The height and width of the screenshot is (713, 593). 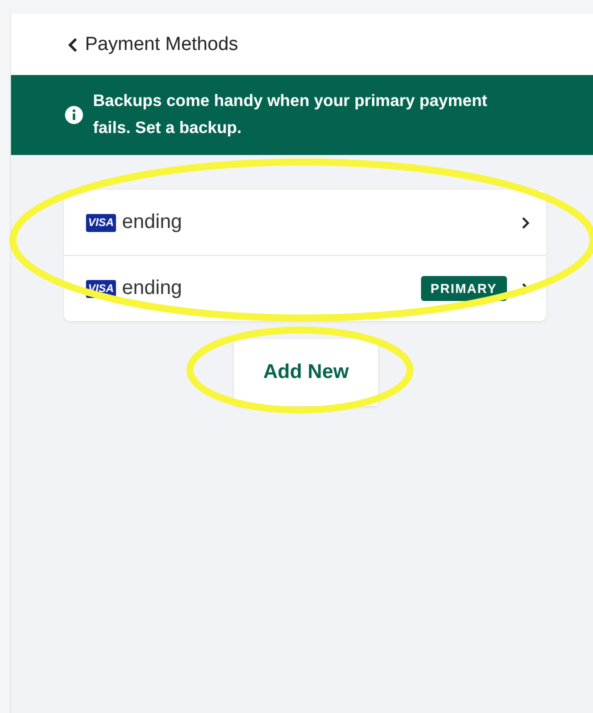 I want to click on chevron-right-icon, so click(x=525, y=223).